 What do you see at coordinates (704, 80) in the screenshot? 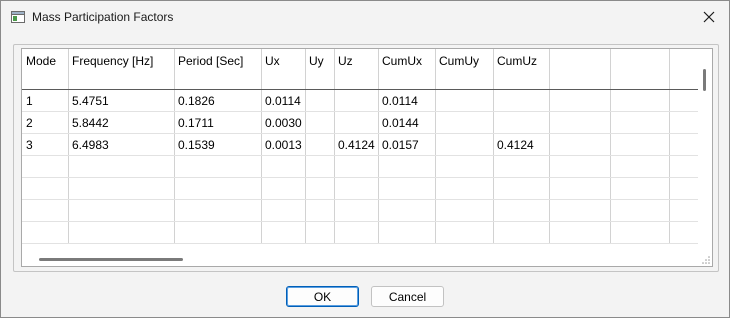
I see `vertical-scroll-thumb` at bounding box center [704, 80].